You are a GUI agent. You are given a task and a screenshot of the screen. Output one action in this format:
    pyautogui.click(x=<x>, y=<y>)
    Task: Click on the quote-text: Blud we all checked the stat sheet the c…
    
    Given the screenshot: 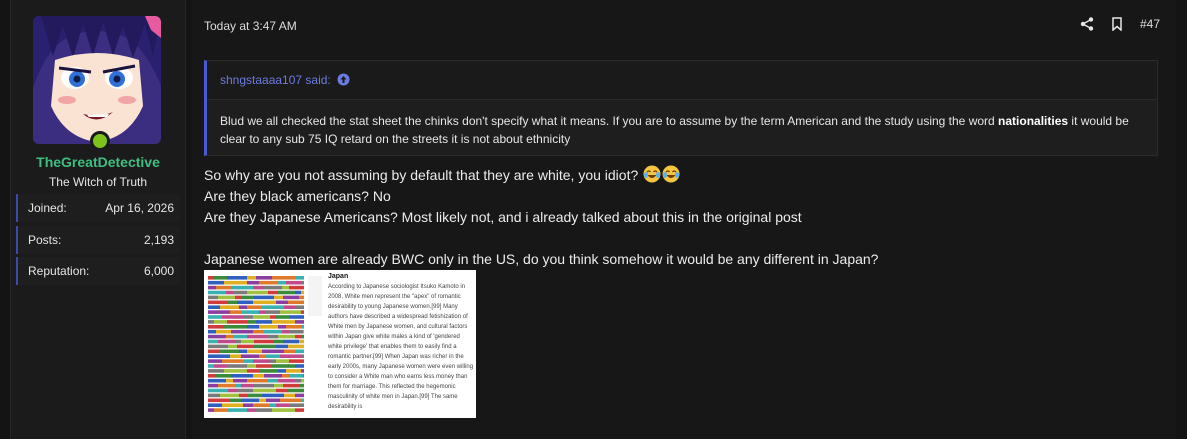 What is the action you would take?
    pyautogui.click(x=682, y=130)
    